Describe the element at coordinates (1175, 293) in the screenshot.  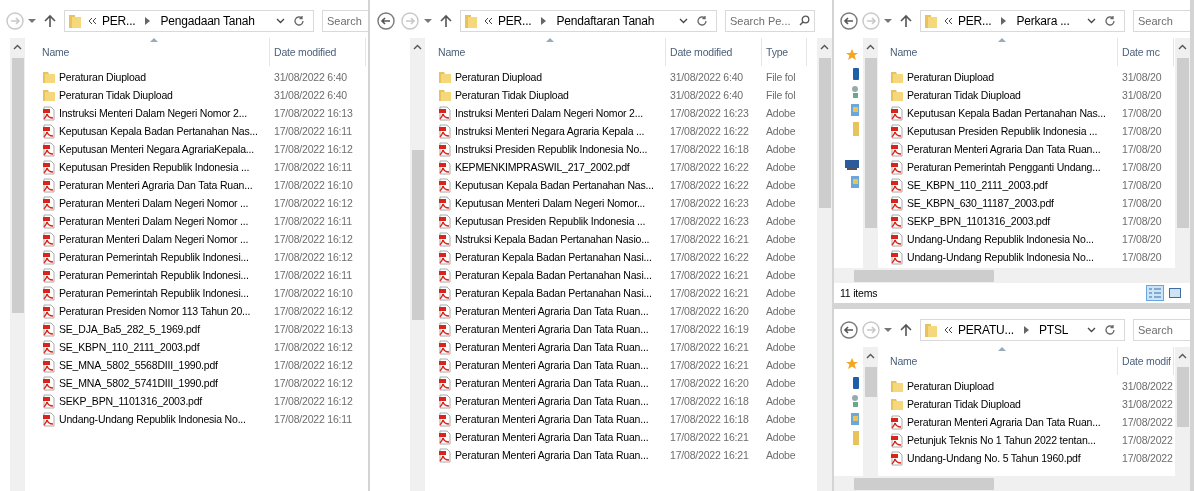
I see `thumbnails-view-button` at that location.